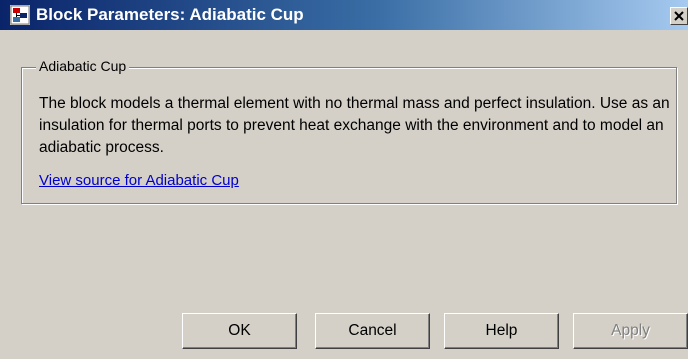  I want to click on help-button: Help, so click(501, 331).